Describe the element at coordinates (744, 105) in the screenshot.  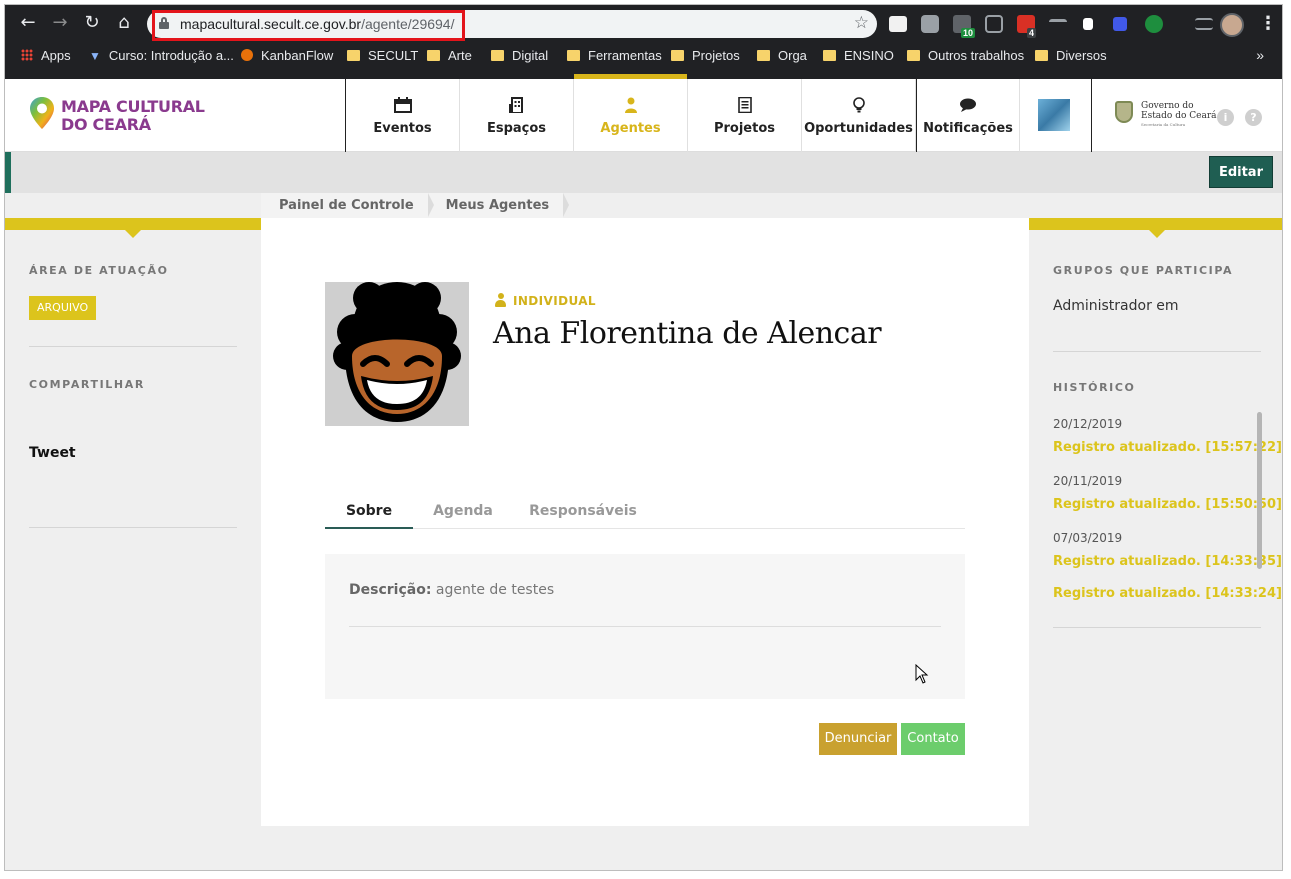
I see `document-icon` at that location.